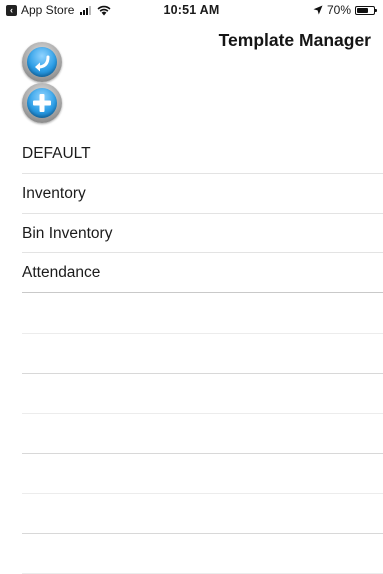 The width and height of the screenshot is (383, 574). I want to click on template-row-attendance: Attendance, so click(202, 273).